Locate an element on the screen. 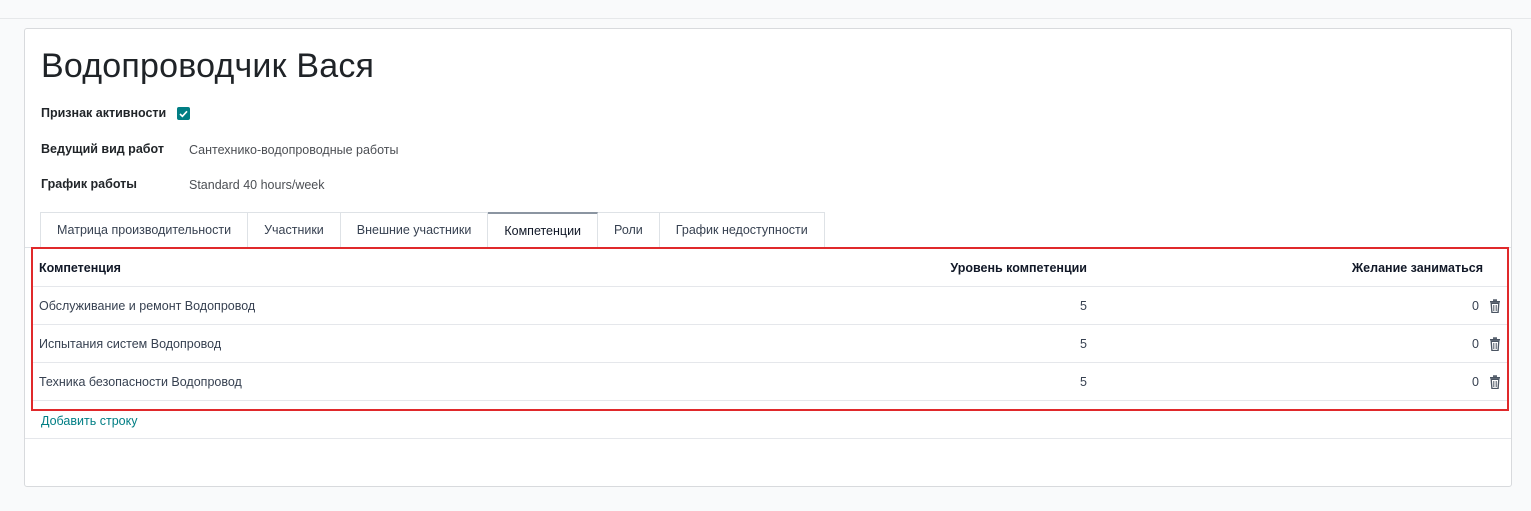 The height and width of the screenshot is (511, 1531). active-label: Признак активности is located at coordinates (104, 113).